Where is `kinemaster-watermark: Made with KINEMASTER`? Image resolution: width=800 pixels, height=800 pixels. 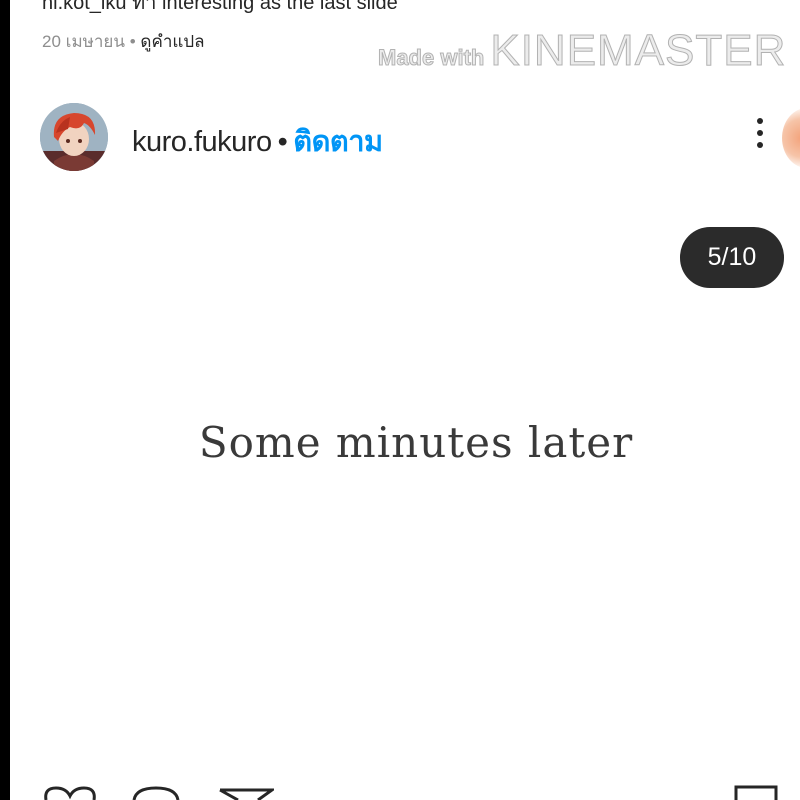 kinemaster-watermark: Made with KINEMASTER is located at coordinates (582, 51).